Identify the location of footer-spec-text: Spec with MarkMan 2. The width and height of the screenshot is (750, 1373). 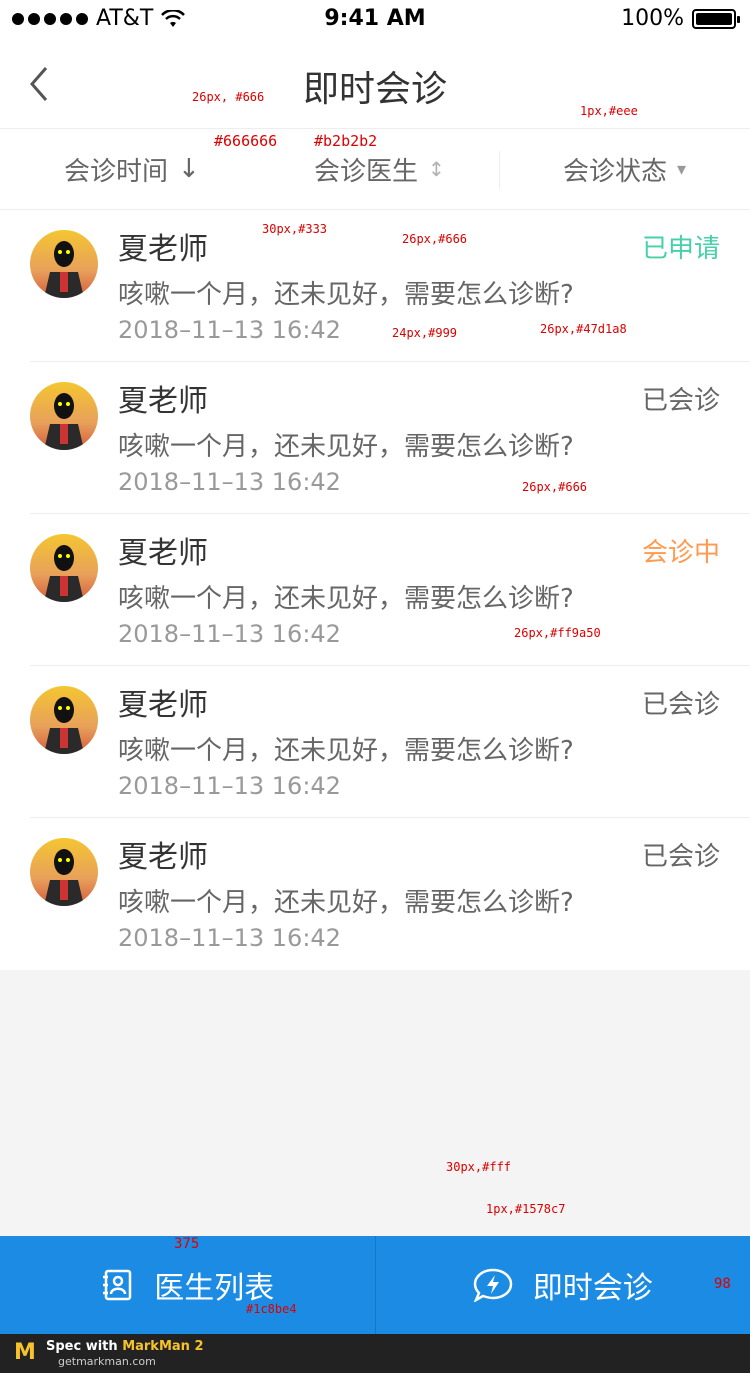
(125, 1346).